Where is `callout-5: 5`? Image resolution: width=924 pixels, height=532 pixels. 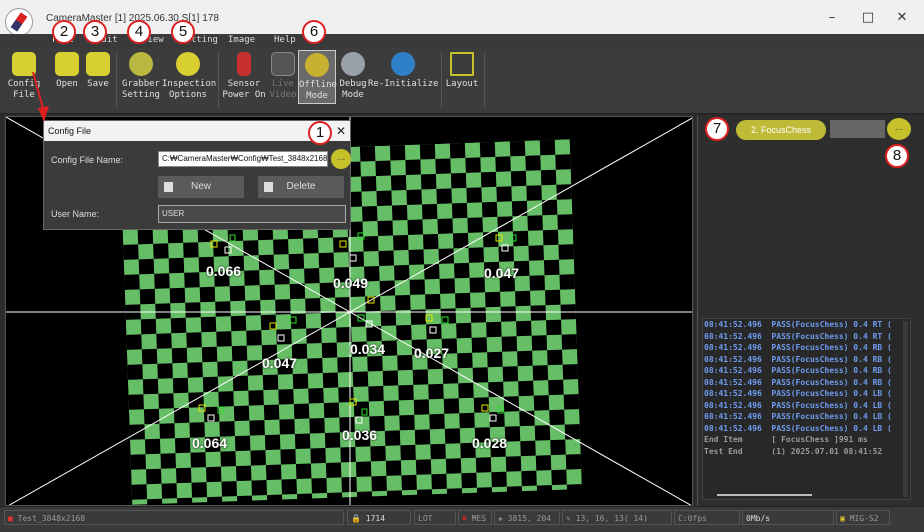 callout-5: 5 is located at coordinates (183, 32).